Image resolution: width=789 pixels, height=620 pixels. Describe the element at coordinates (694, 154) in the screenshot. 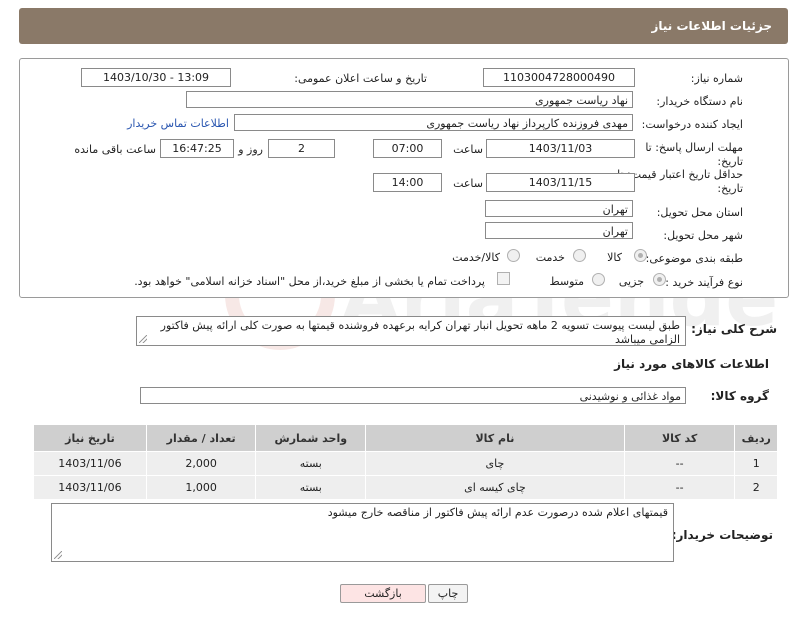

I see `deadline-label: مهلت ارسال پاسخ: تا تاریخ:` at that location.